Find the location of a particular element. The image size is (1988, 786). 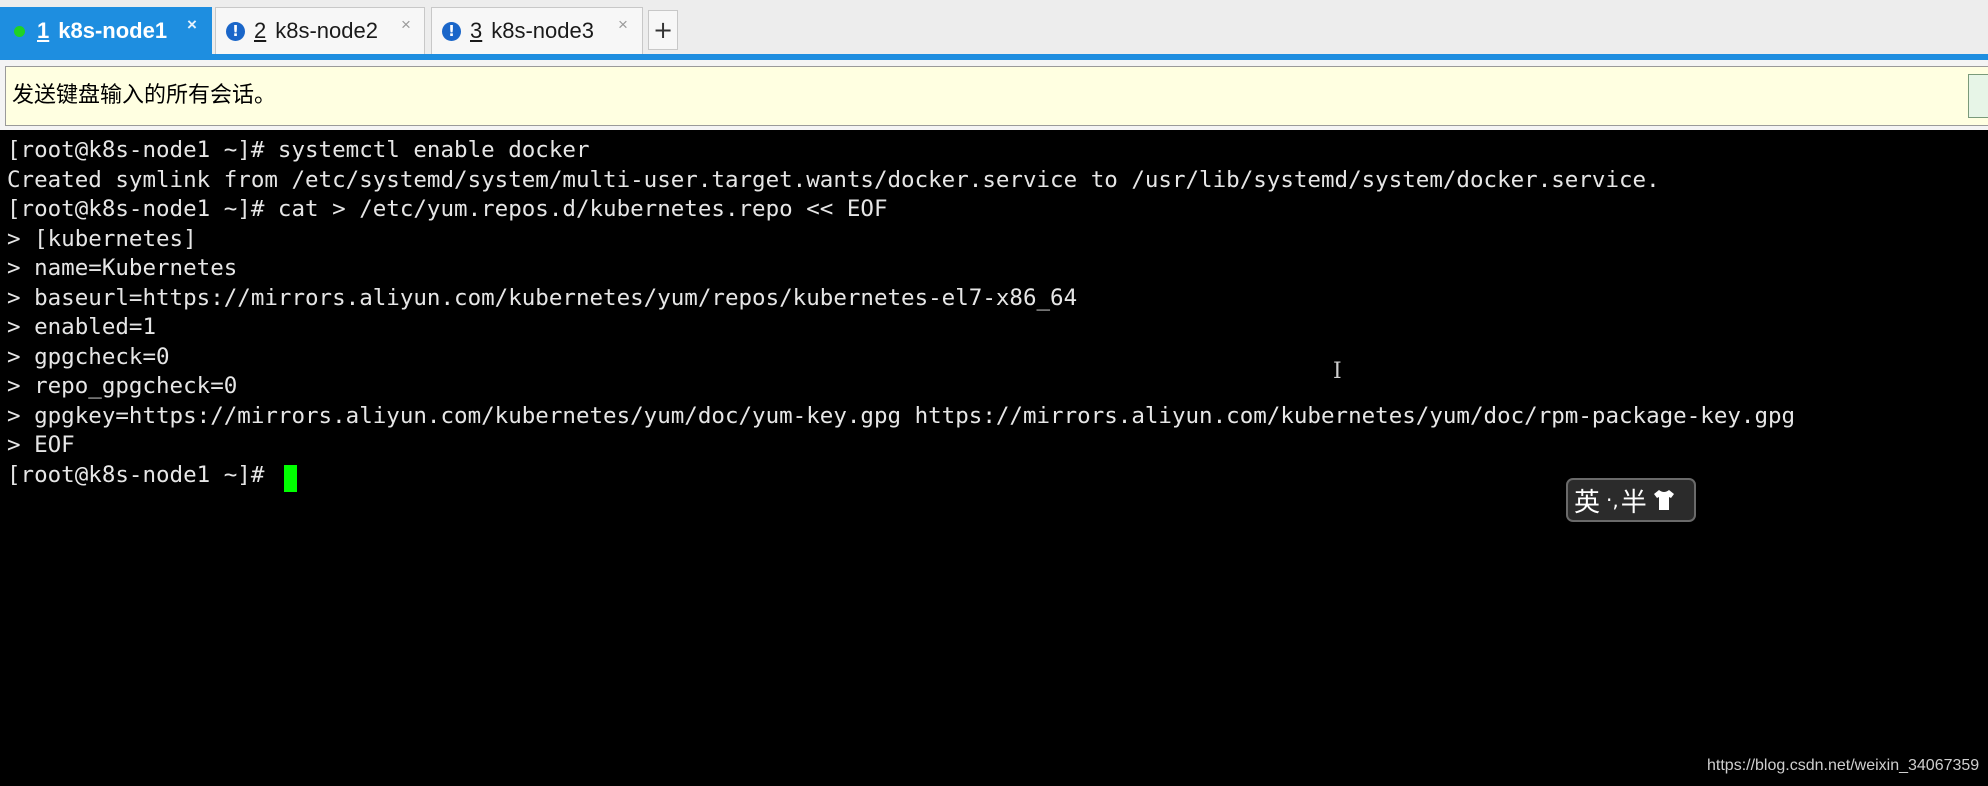

tab-k8s-node2: ! 2 k8s-node2 × is located at coordinates (320, 30).